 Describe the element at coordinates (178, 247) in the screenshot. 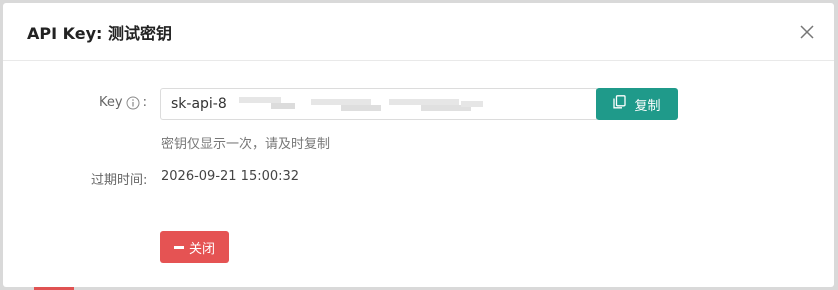

I see `minus-icon` at that location.